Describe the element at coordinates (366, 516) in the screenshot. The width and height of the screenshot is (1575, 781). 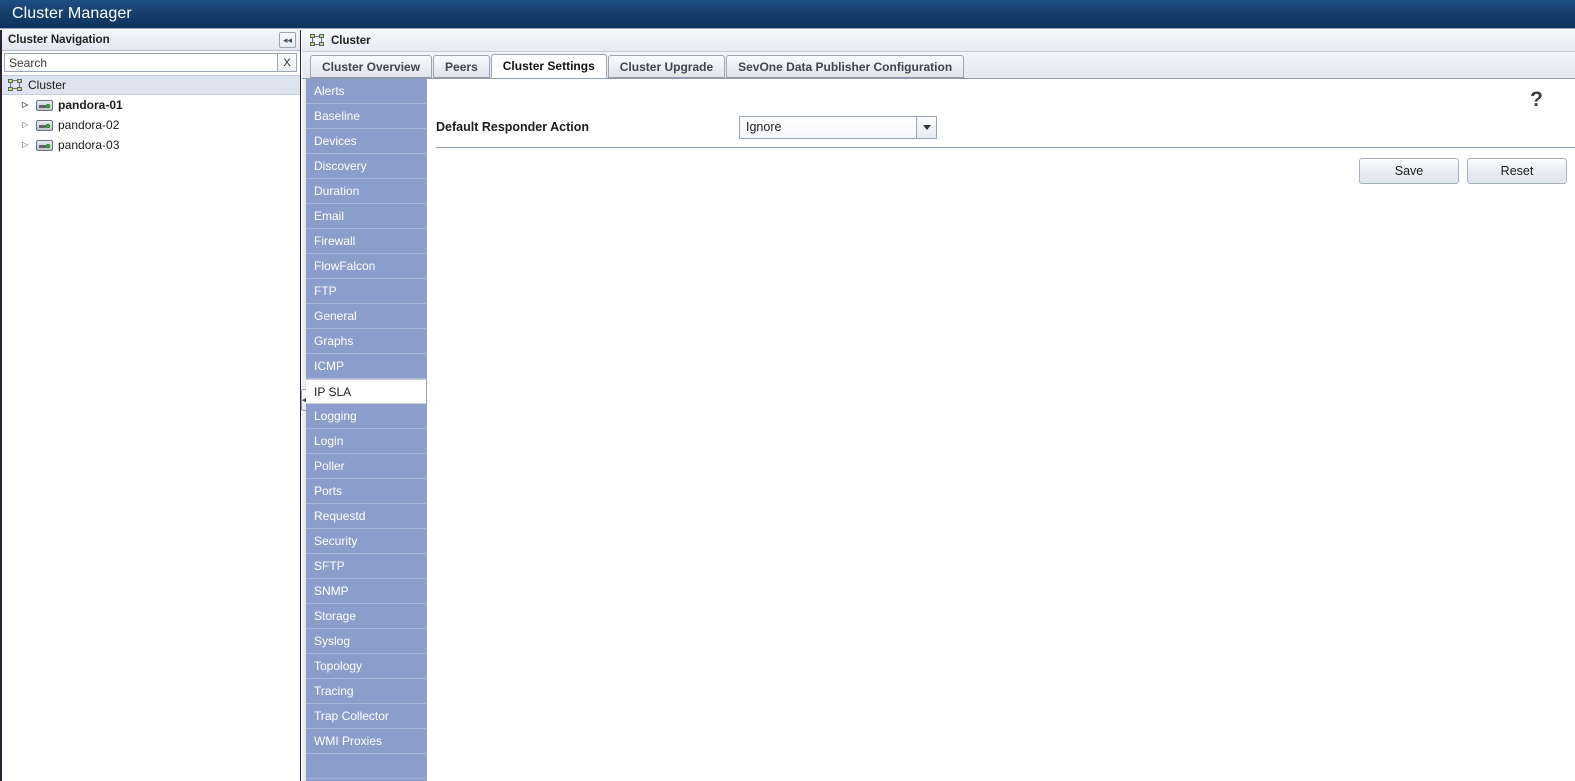
I see `settings-menu-item-requestd: Requestd` at that location.